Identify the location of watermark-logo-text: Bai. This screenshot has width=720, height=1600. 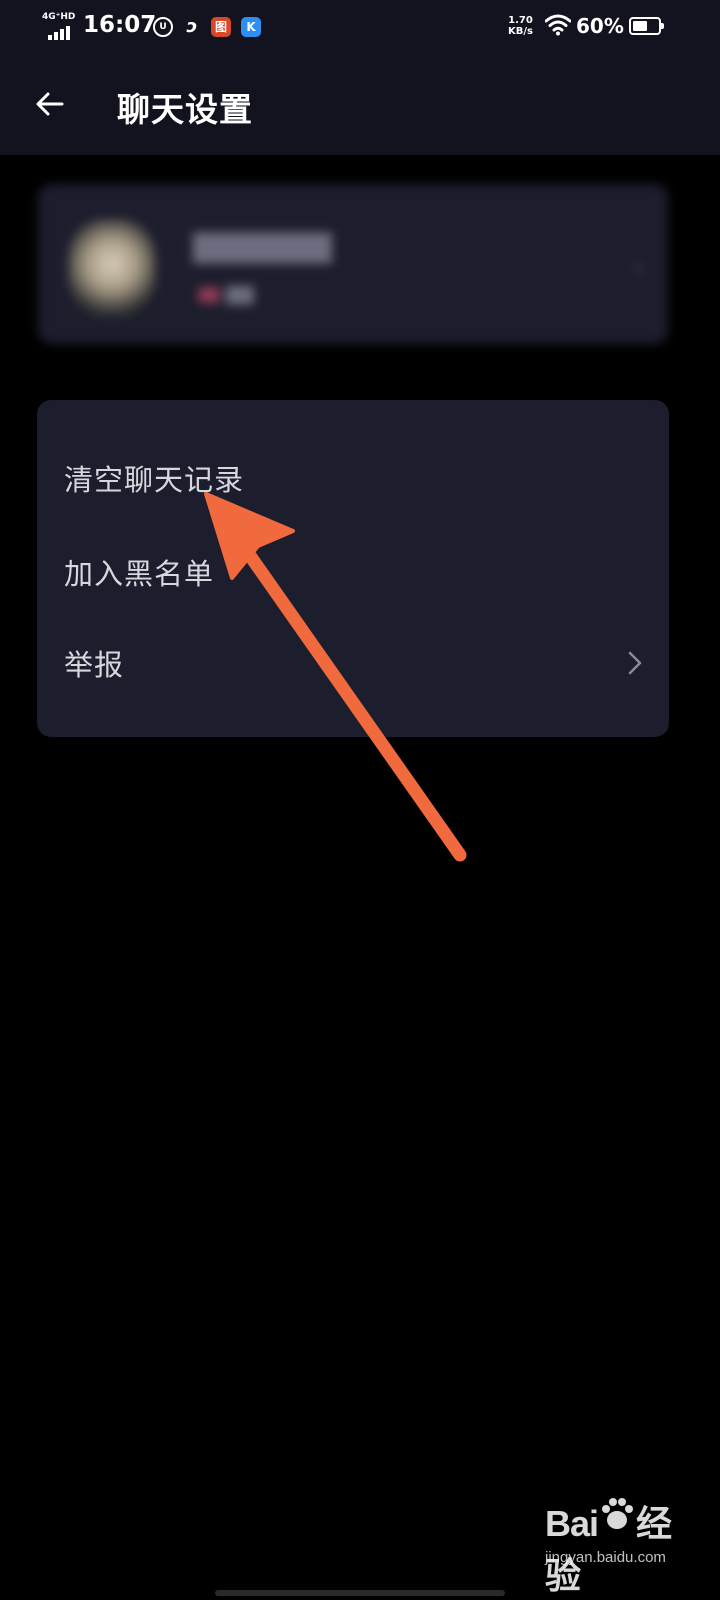
(572, 1523).